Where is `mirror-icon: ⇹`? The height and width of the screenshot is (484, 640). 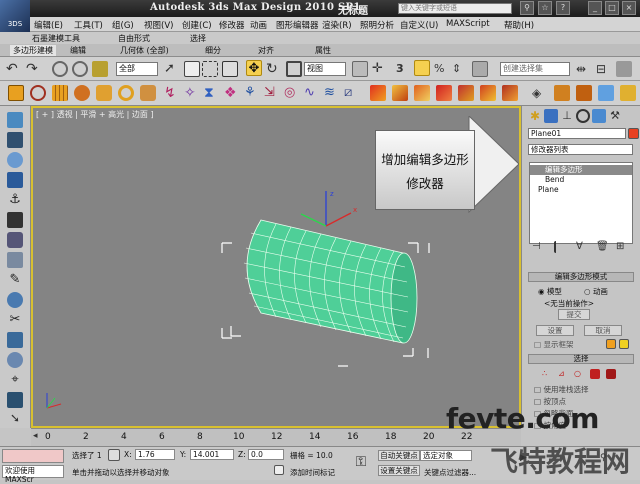
mirror-icon: ⇹ is located at coordinates (584, 69).